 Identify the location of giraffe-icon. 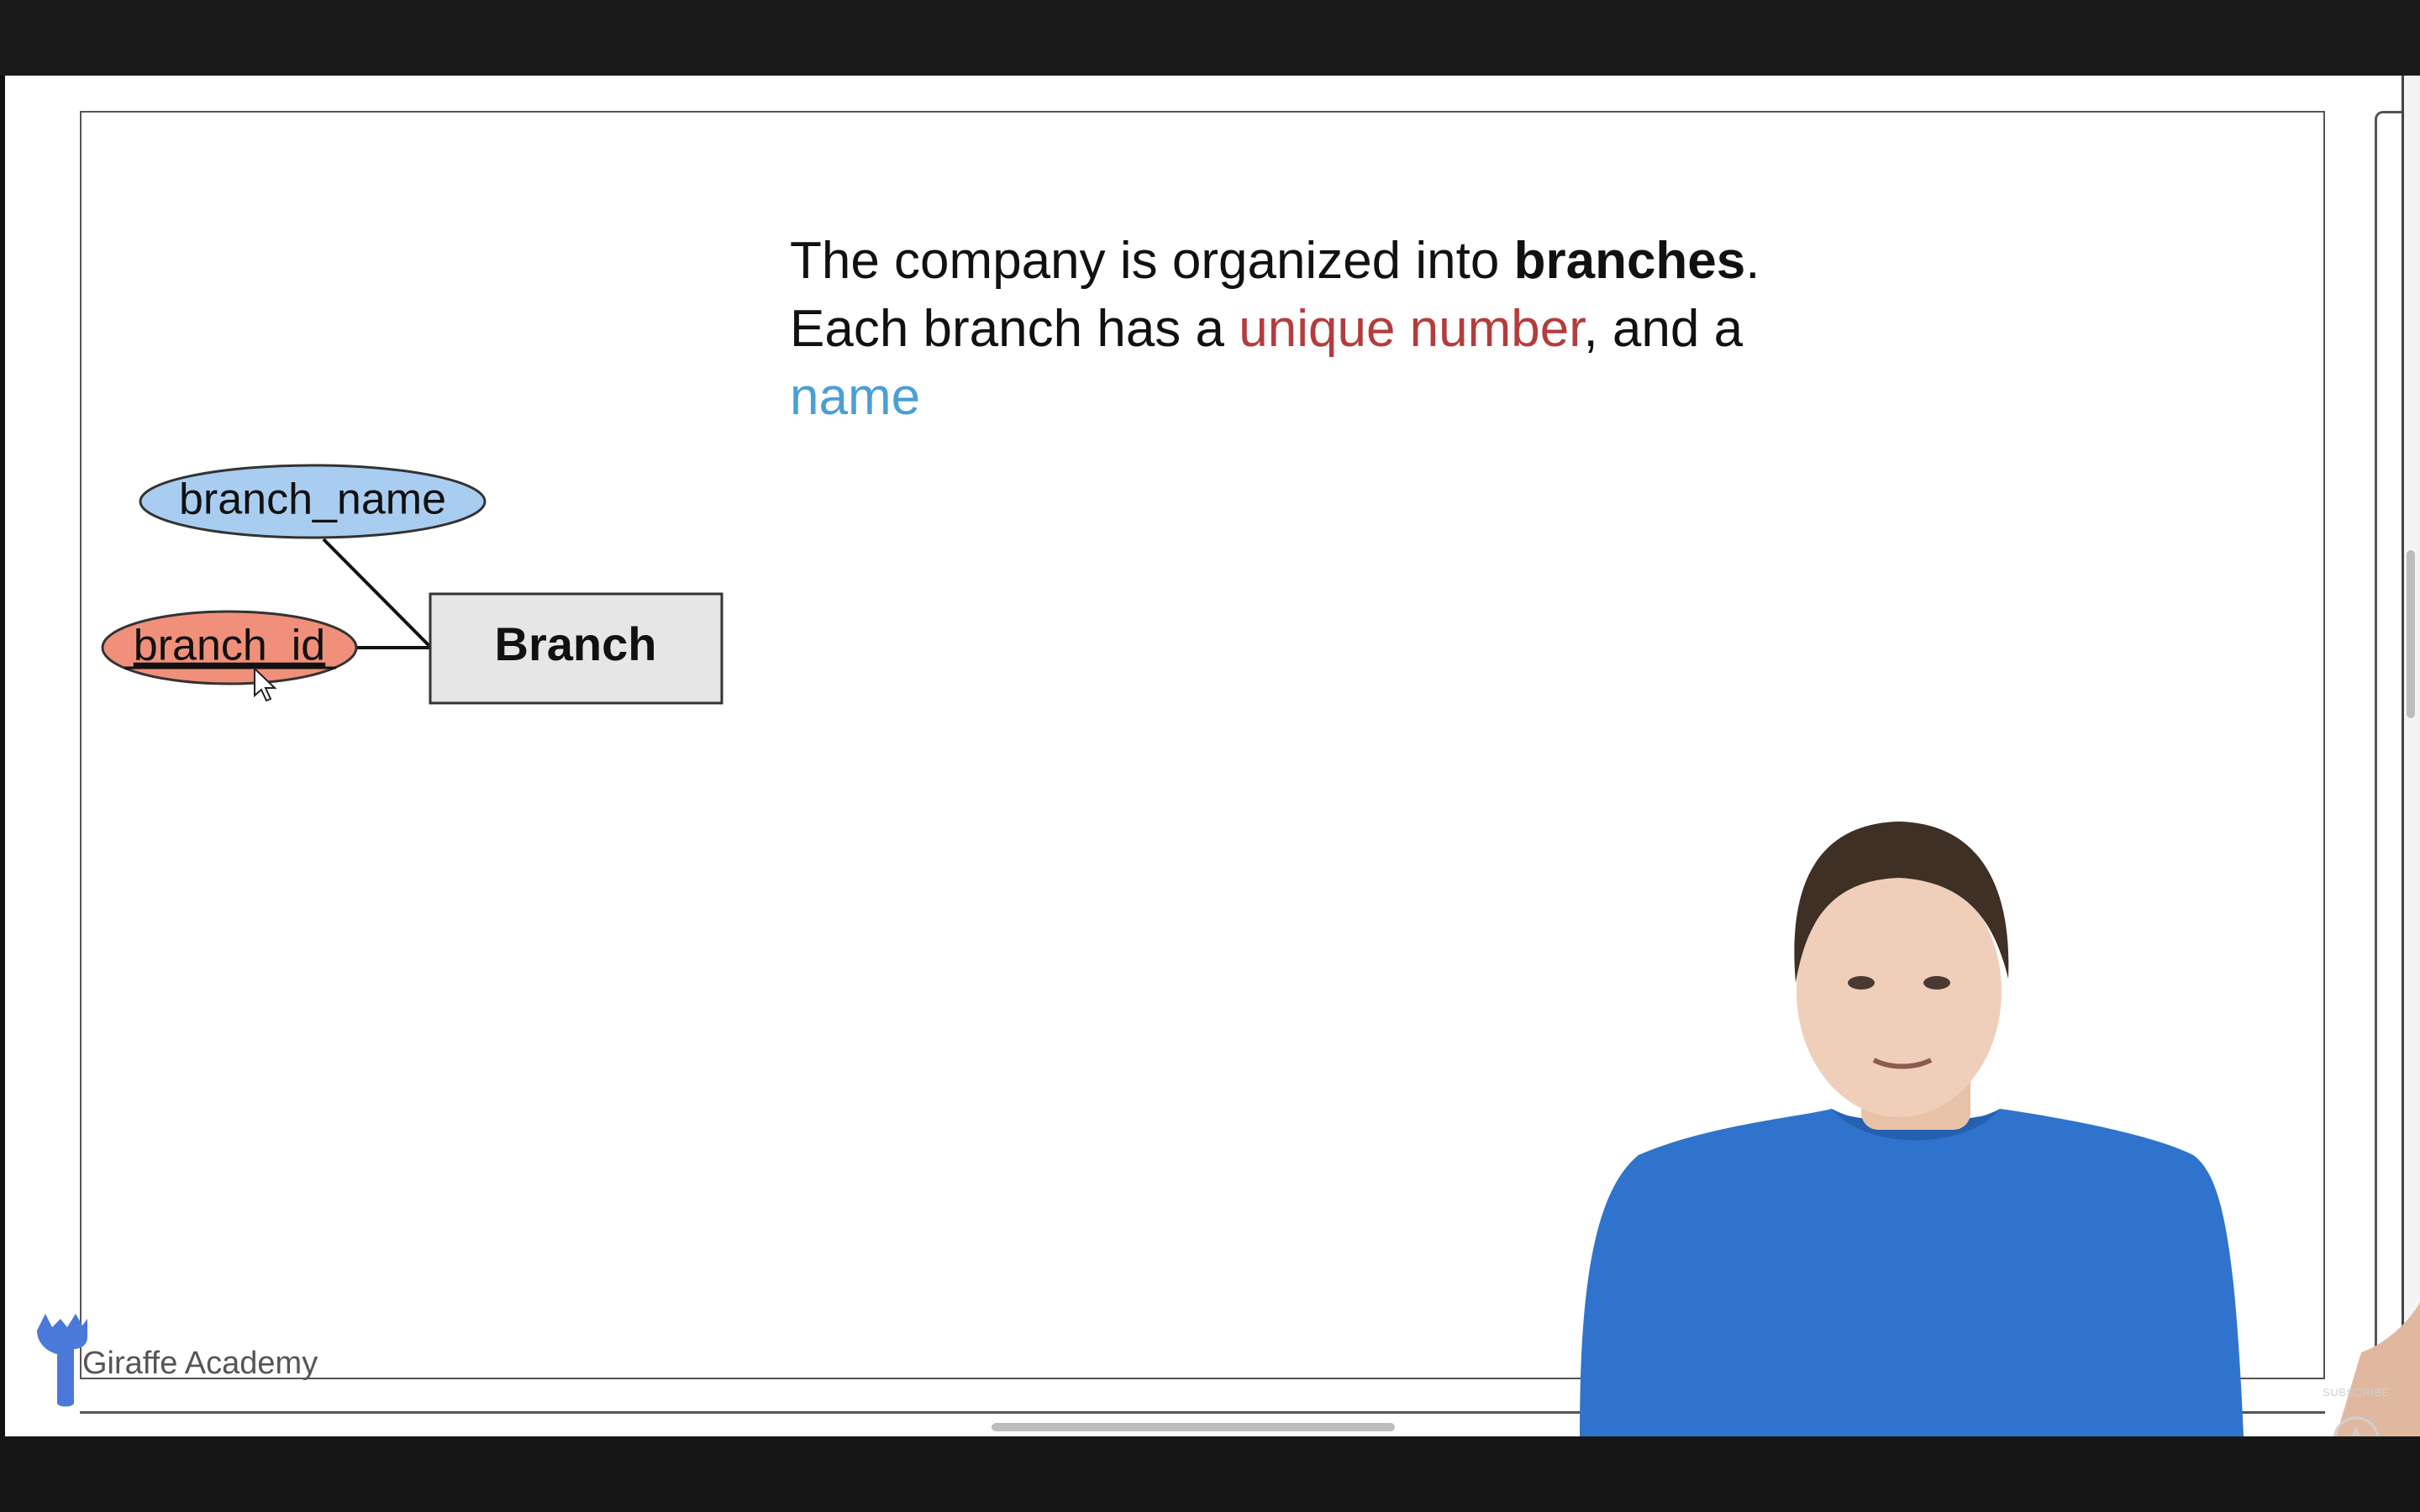
(62, 1360).